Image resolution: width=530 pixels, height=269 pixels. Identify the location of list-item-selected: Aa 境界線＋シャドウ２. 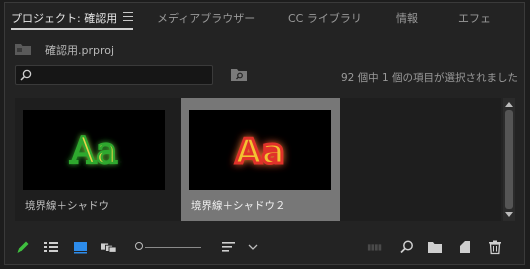
(260, 159).